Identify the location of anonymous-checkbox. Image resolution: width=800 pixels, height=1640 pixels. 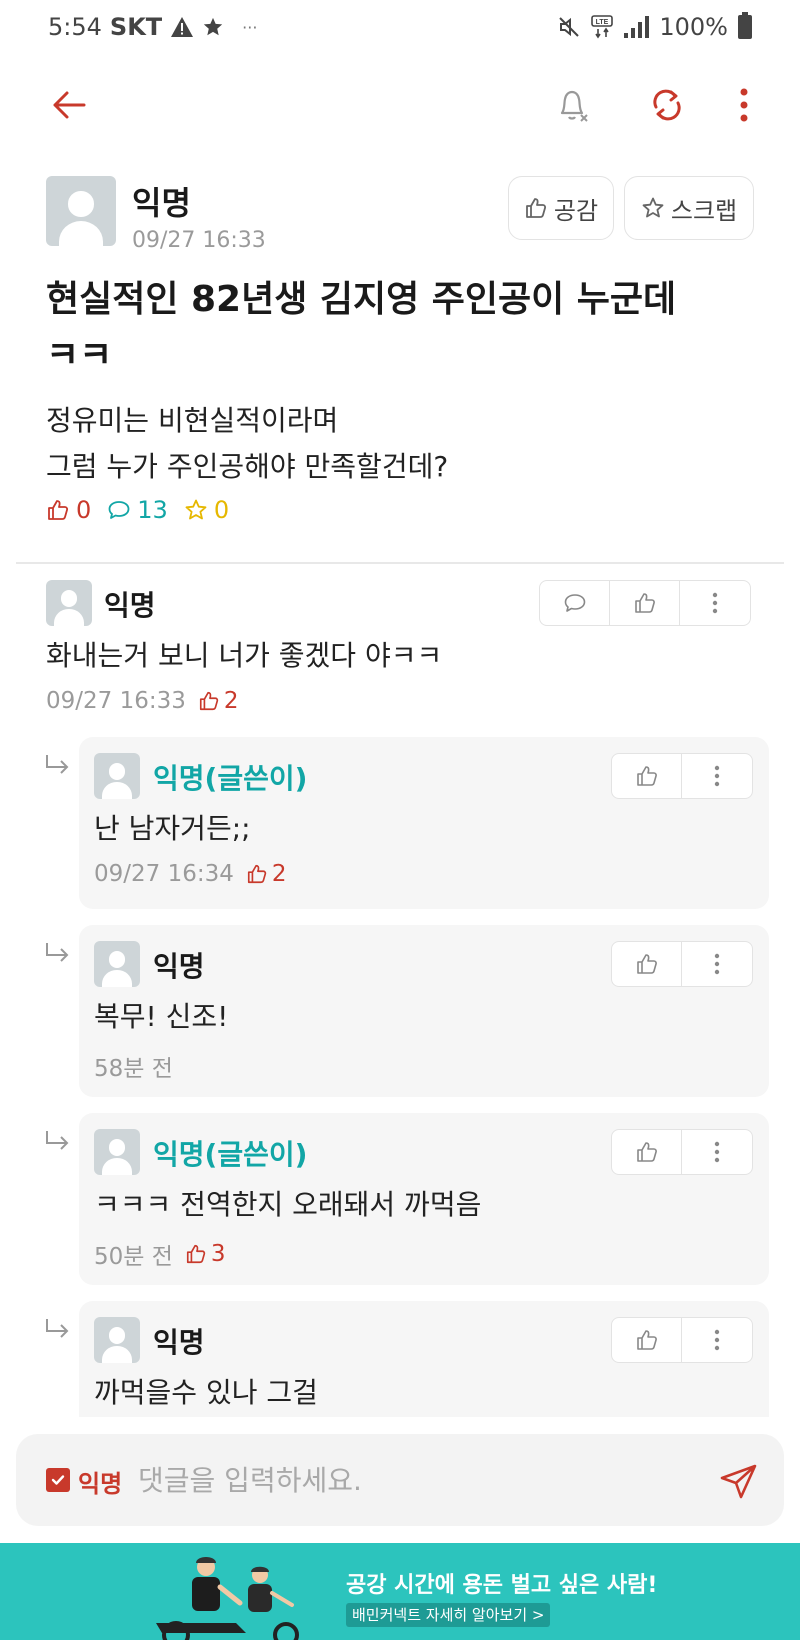
(58, 1480).